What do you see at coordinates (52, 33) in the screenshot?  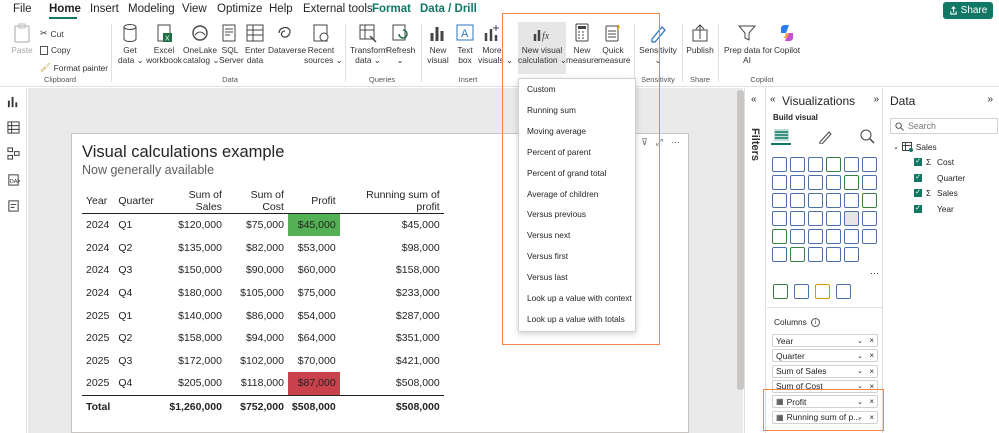 I see `cut-button: ✂ Cut` at bounding box center [52, 33].